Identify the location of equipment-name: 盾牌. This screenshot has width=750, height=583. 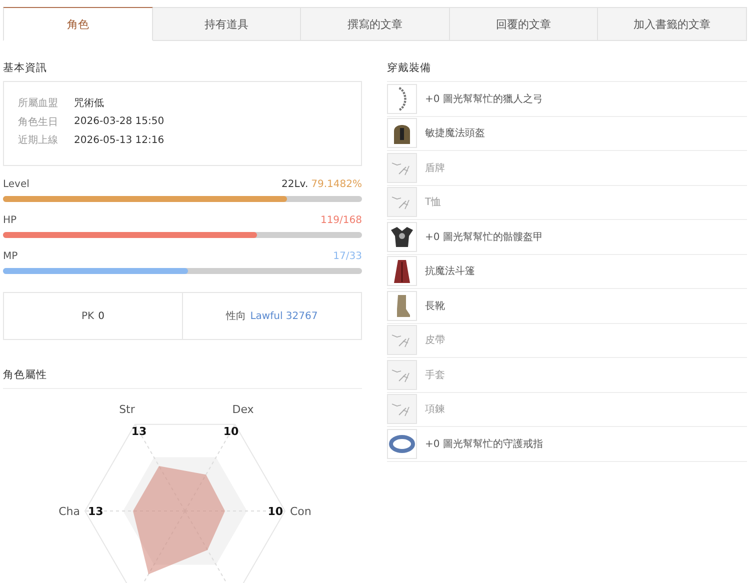
(435, 168).